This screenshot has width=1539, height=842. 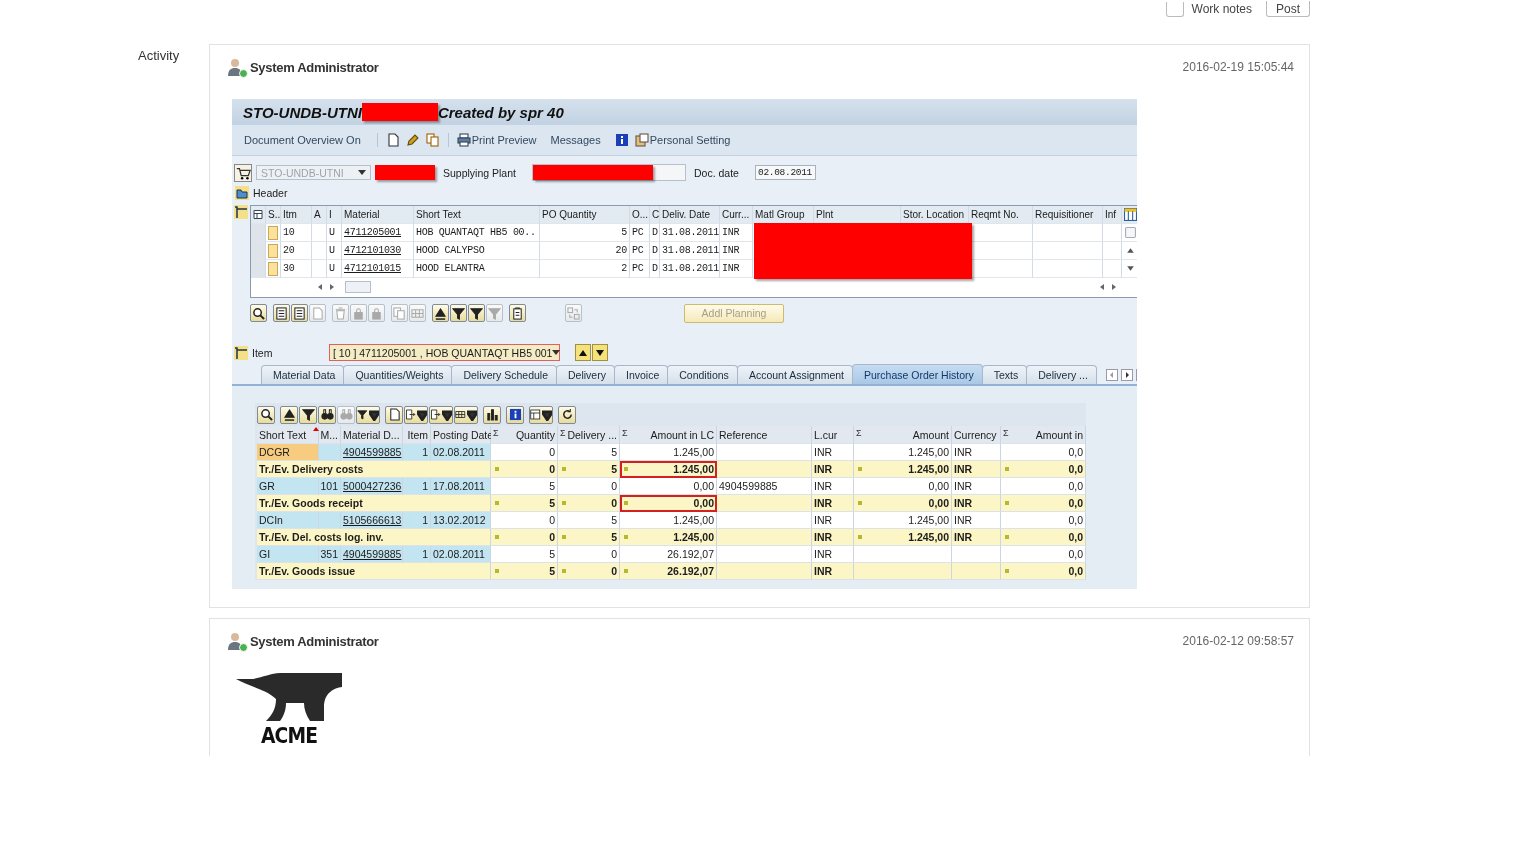 I want to click on table-cell: 1, so click(x=417, y=520).